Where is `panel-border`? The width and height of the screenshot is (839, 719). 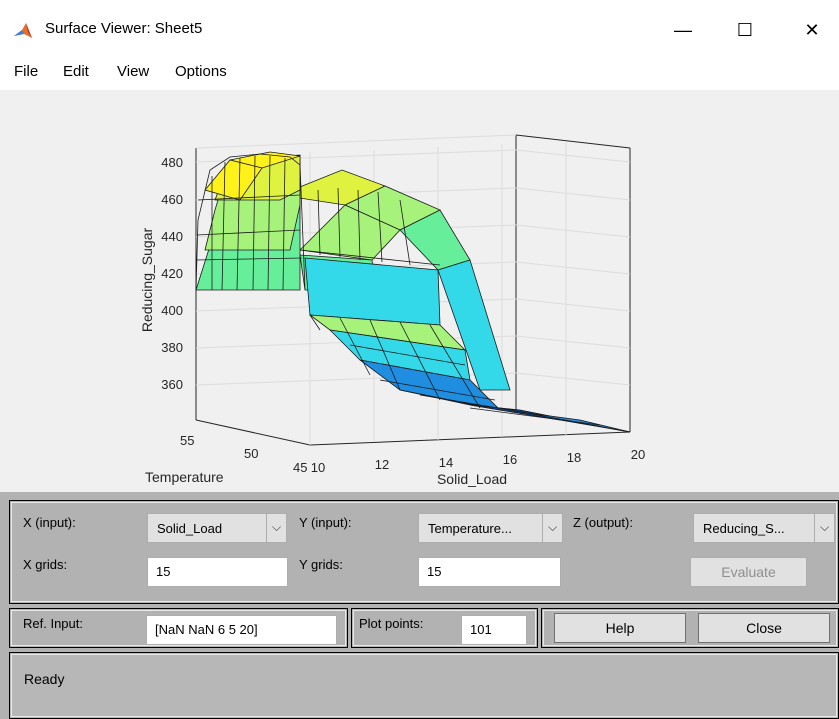
panel-border is located at coordinates (424, 685).